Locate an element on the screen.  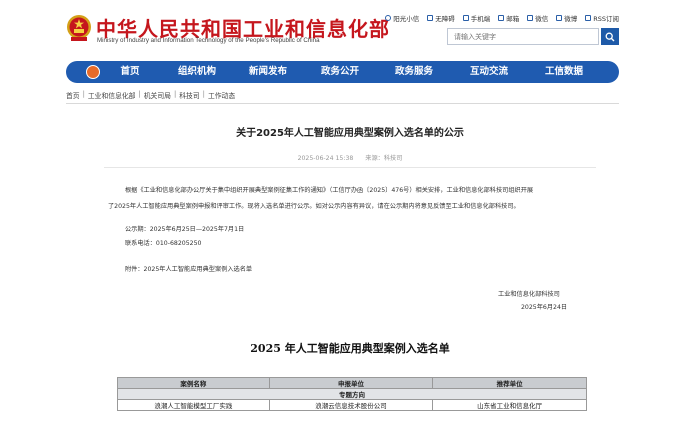
contact-phone: 联系电话：010-68205250 is located at coordinates (163, 243).